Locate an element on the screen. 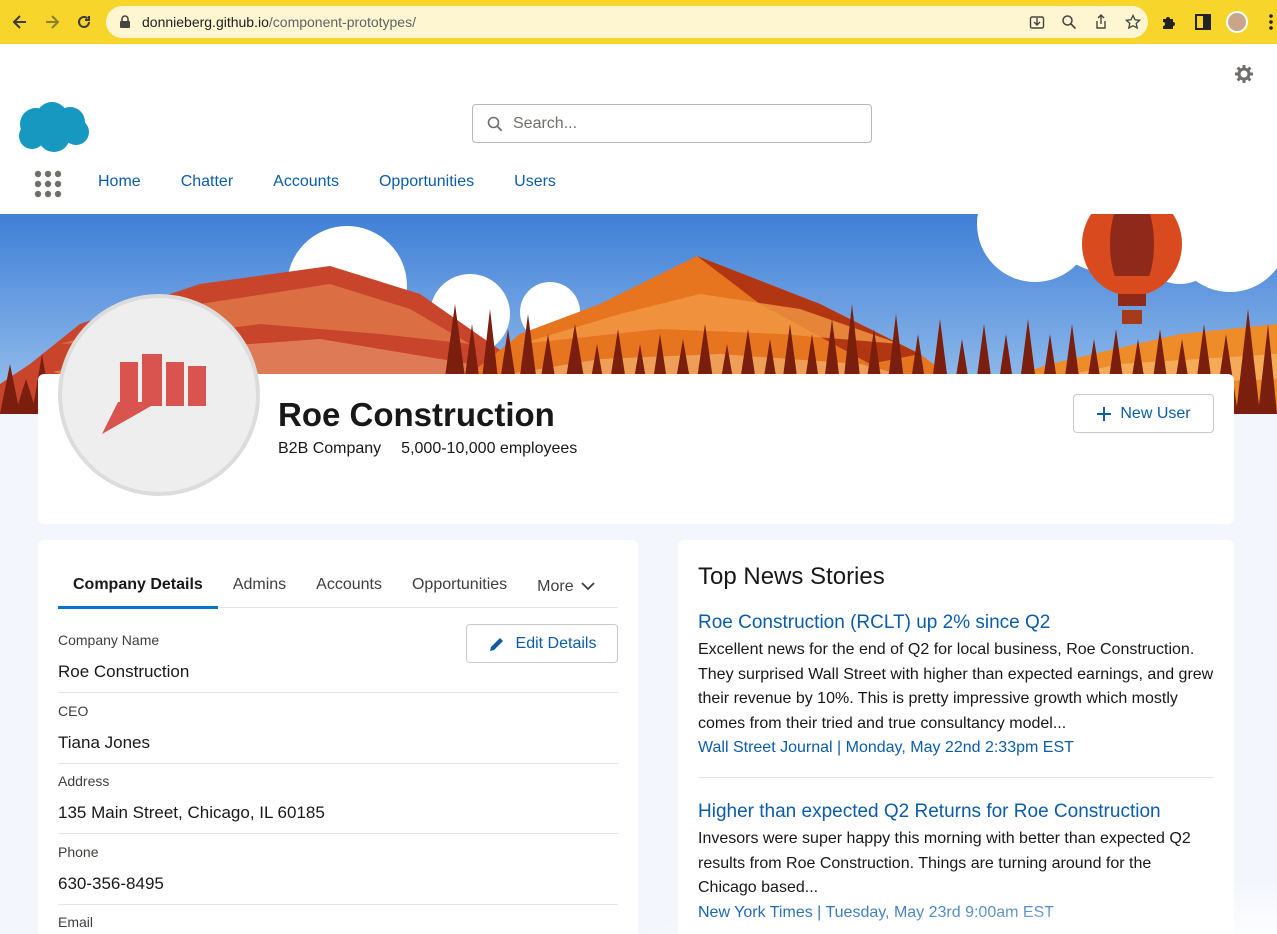 Image resolution: width=1277 pixels, height=934 pixels. salesforce-cloud-logo is located at coordinates (54, 128).